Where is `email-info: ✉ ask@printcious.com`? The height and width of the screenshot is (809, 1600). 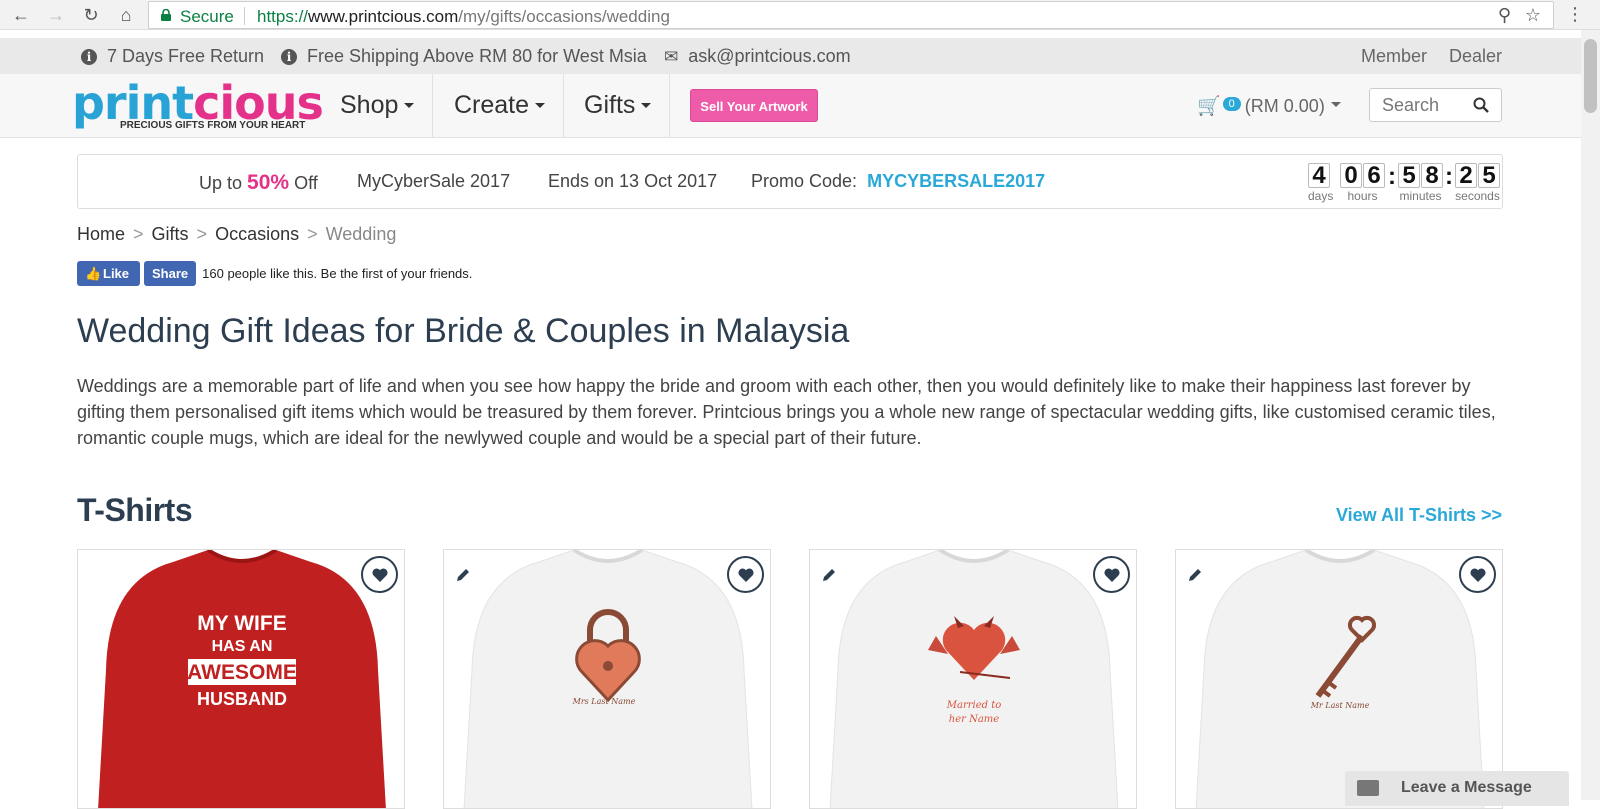
email-info: ✉ ask@printcious.com is located at coordinates (757, 56).